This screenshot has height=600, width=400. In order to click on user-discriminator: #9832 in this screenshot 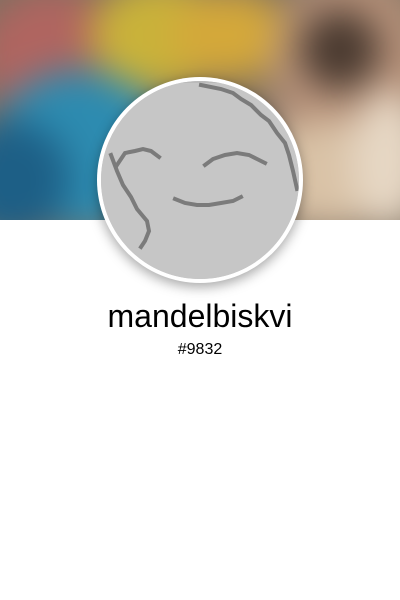, I will do `click(200, 349)`.